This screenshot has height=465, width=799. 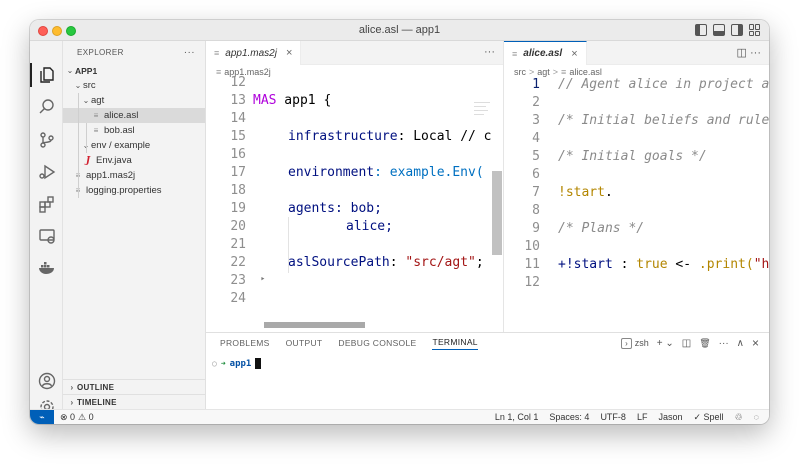 I want to click on line-number: 1, so click(x=536, y=84).